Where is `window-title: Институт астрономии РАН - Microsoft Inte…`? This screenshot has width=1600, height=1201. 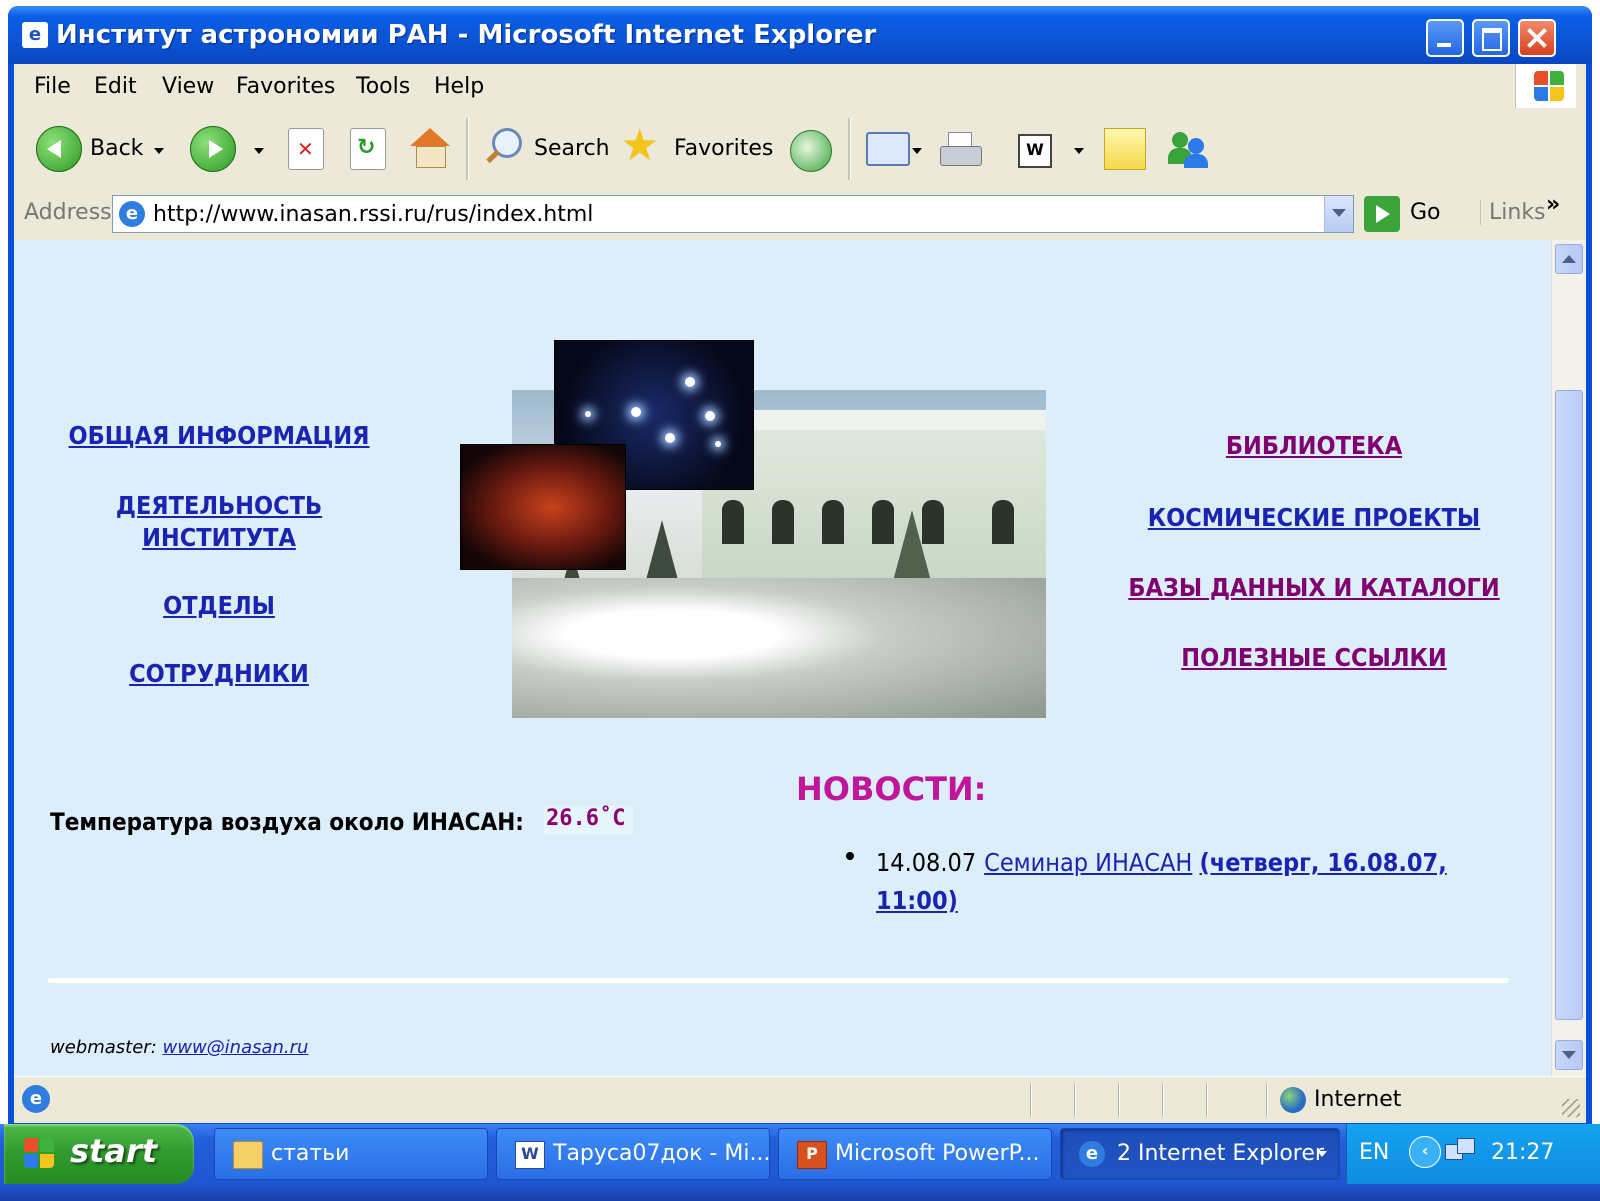 window-title: Институт астрономии РАН - Microsoft Inte… is located at coordinates (466, 35).